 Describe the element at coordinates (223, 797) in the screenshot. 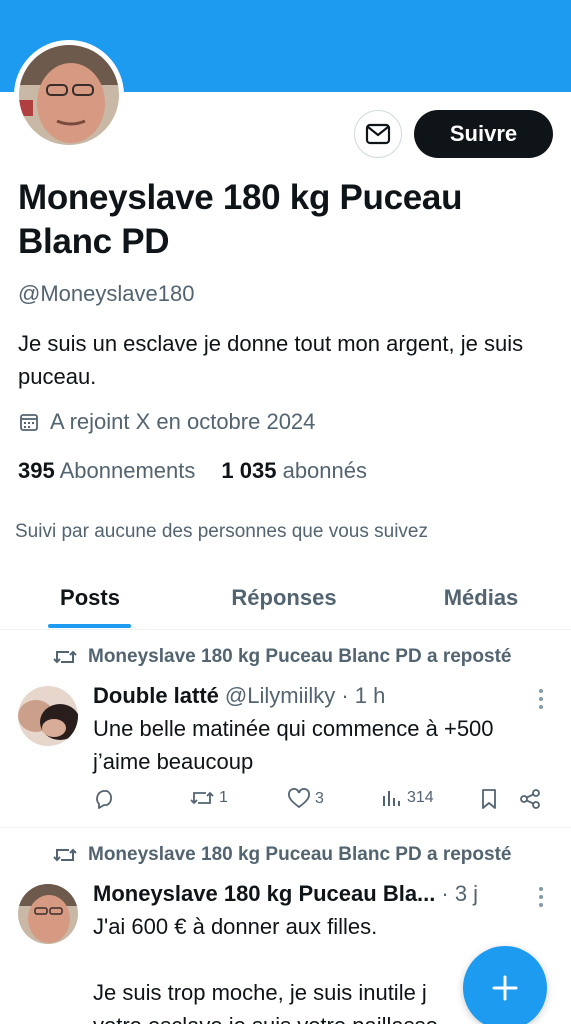

I see `repost-count: 1` at that location.